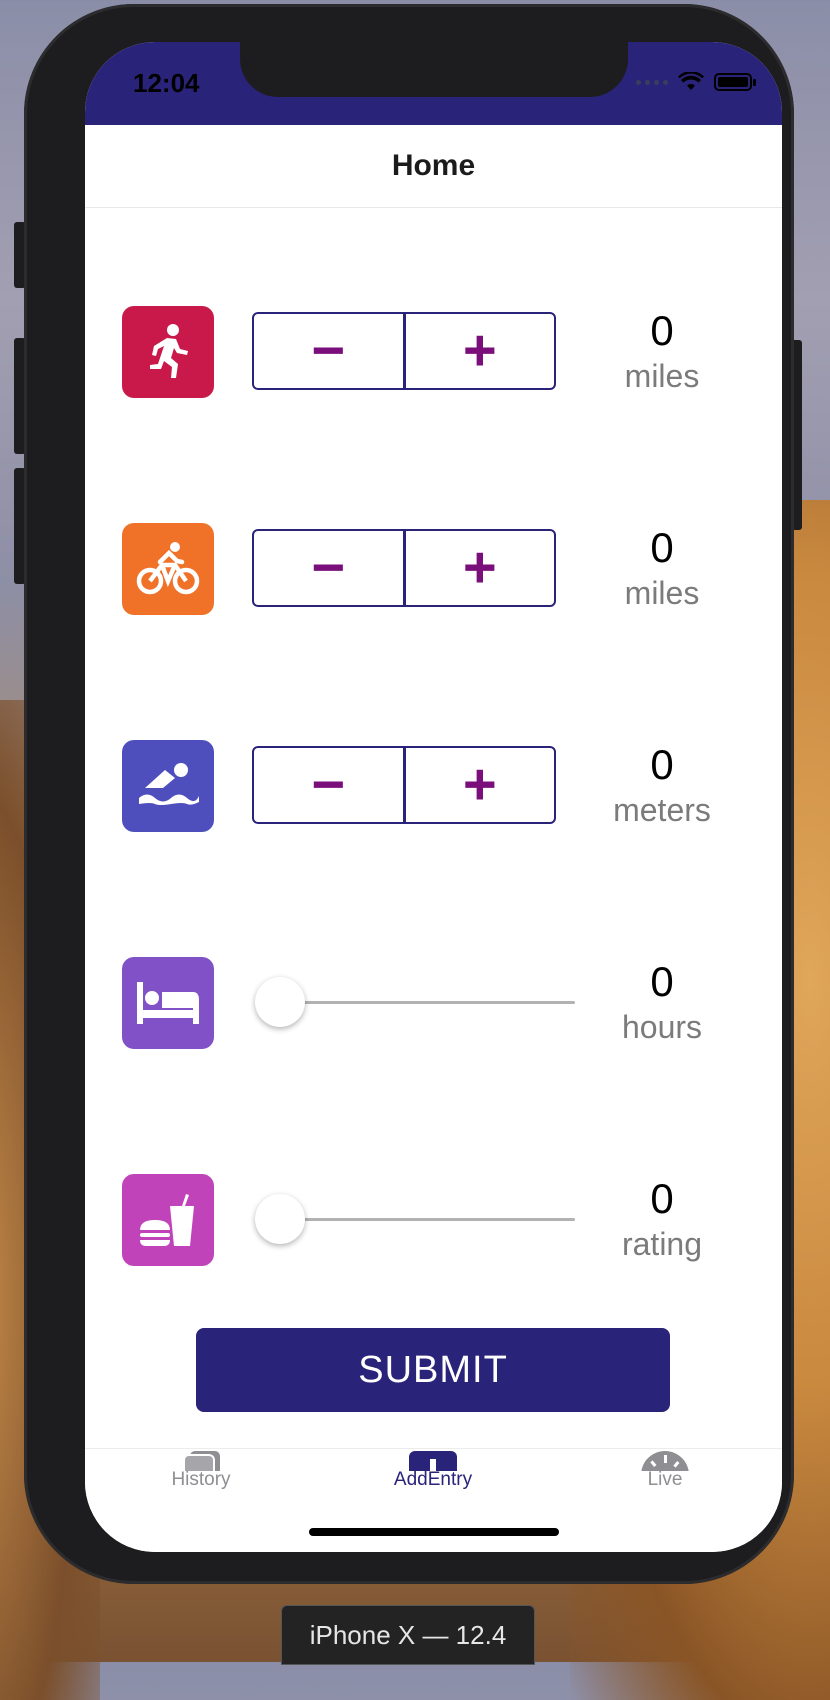 The height and width of the screenshot is (1700, 830). I want to click on entry-row-swim: − + 0 meters, so click(433, 795).